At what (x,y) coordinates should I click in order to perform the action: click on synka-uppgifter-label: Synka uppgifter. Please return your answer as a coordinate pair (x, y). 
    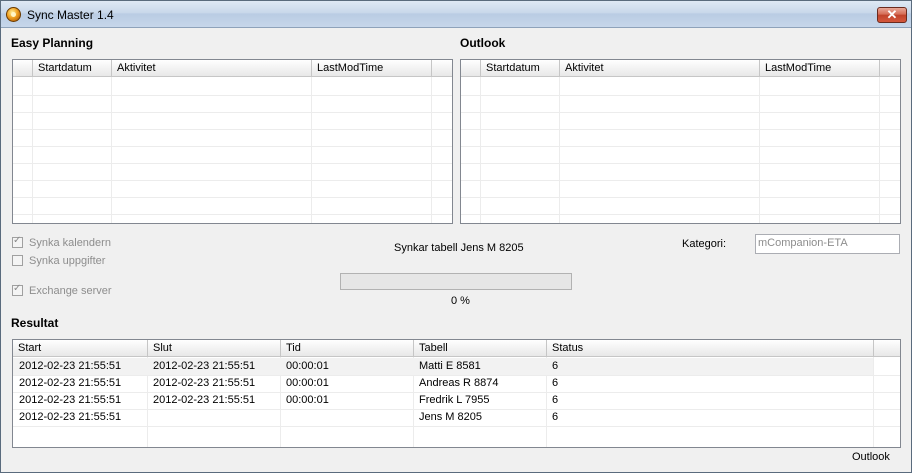
    Looking at the image, I should click on (67, 261).